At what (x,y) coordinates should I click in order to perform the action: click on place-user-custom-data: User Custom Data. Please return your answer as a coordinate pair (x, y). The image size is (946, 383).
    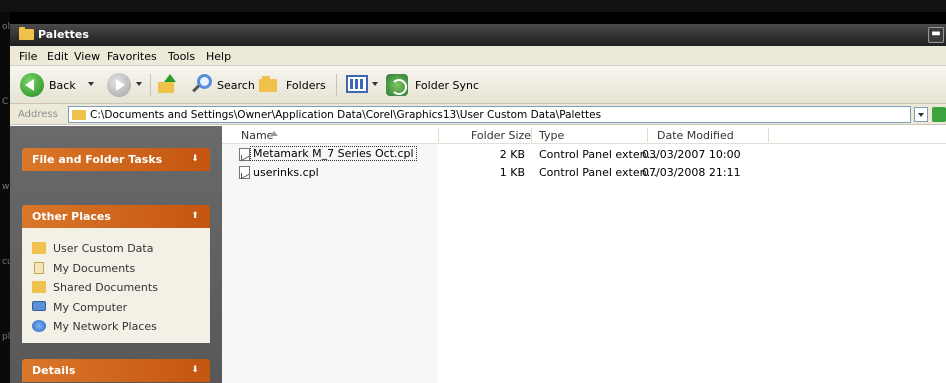
    Looking at the image, I should click on (119, 249).